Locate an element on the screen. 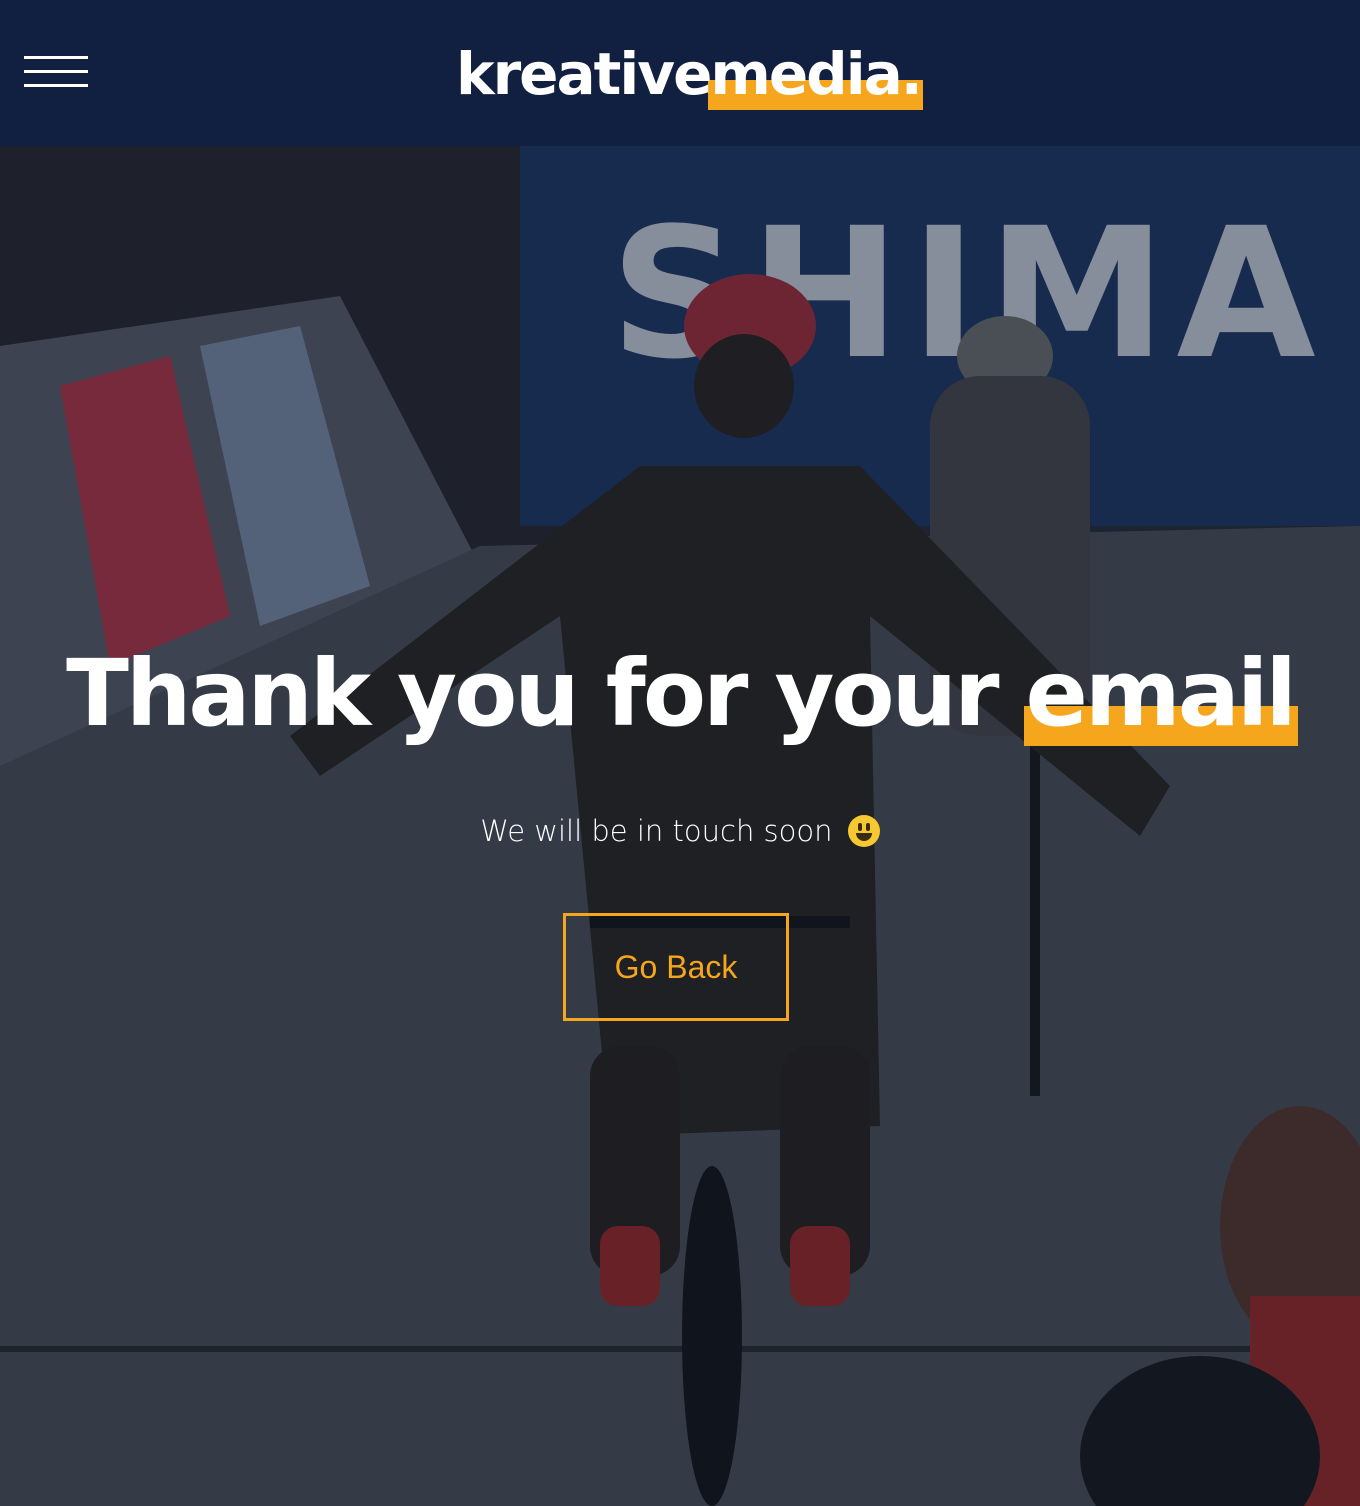 The image size is (1360, 1506). site-header: kreativemedia. is located at coordinates (680, 73).